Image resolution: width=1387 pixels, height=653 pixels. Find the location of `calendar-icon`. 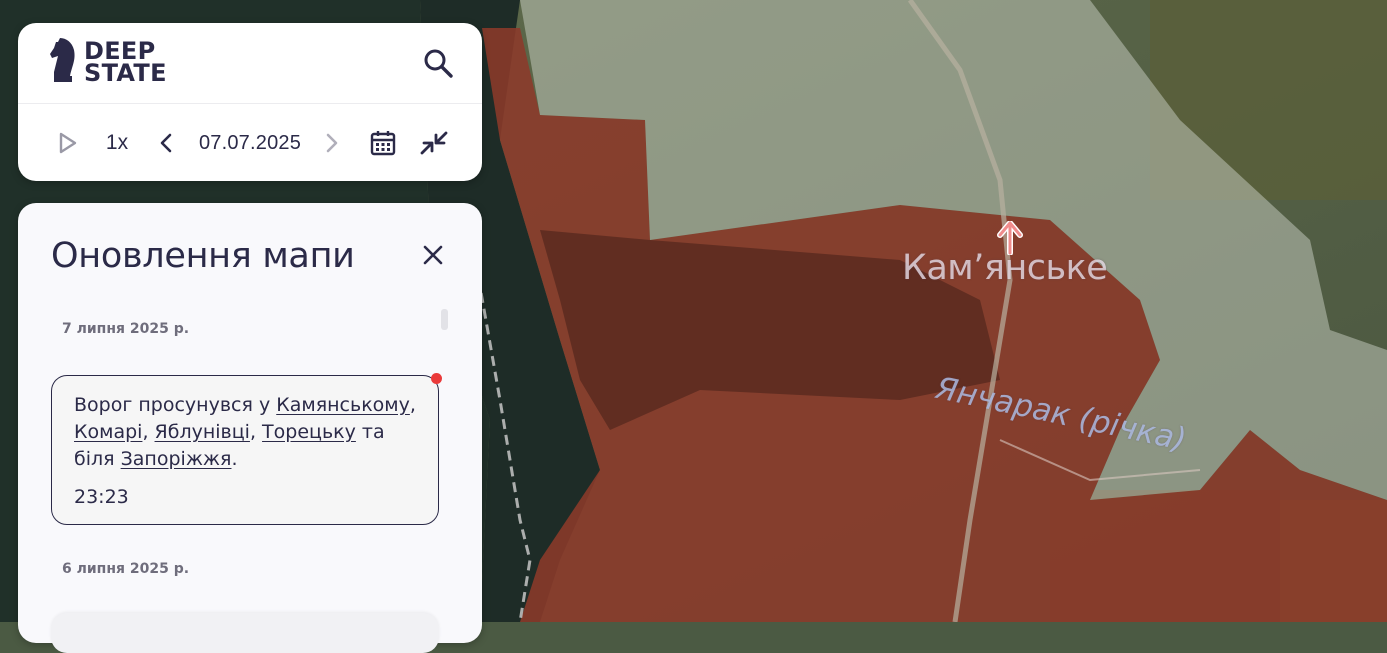

calendar-icon is located at coordinates (383, 143).